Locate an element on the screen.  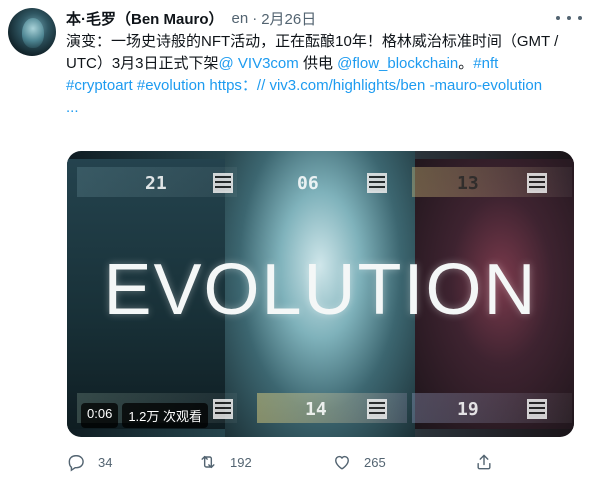
tweet-header: 本·毛罗（Ben Mauro） en · 2月26日 is located at coordinates (191, 18).